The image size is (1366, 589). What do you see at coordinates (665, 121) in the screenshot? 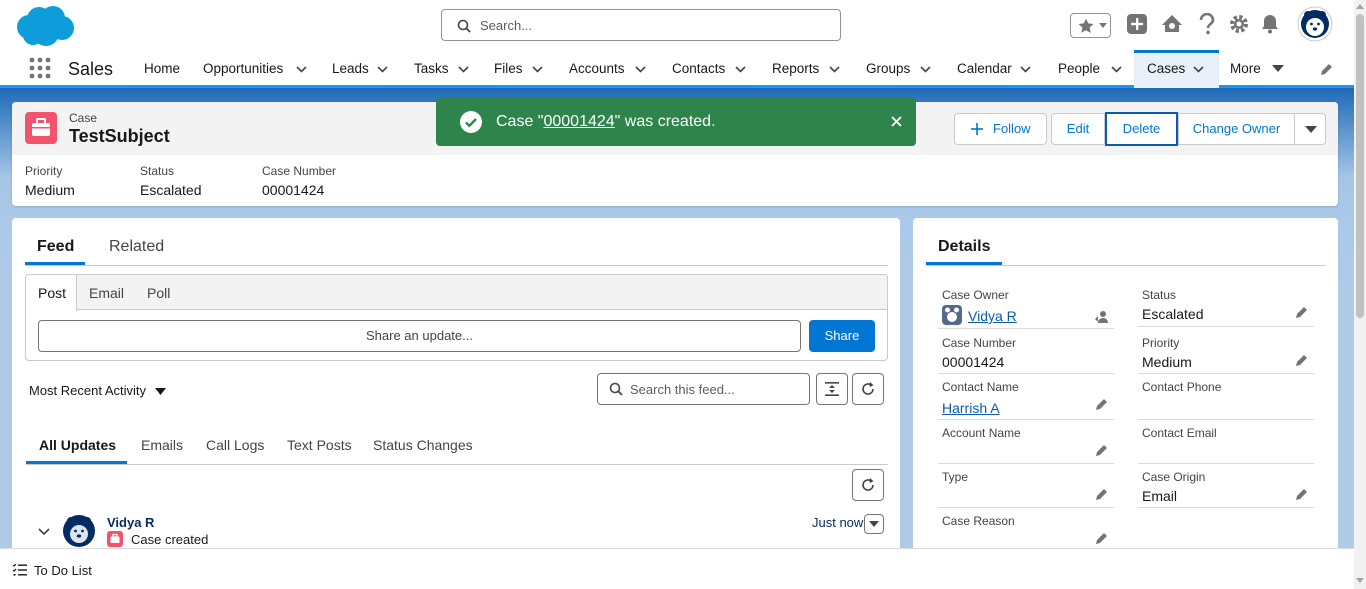
I see `toast-suffix: " was created.` at bounding box center [665, 121].